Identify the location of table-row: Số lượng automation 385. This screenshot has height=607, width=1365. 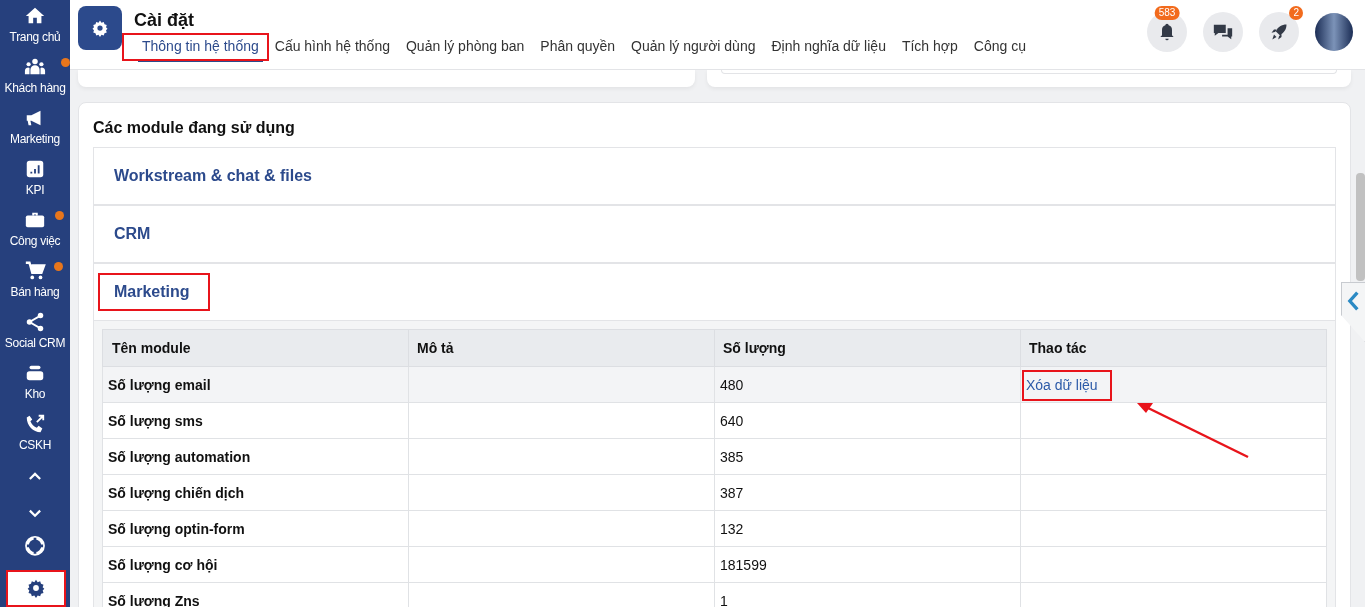
(714, 456).